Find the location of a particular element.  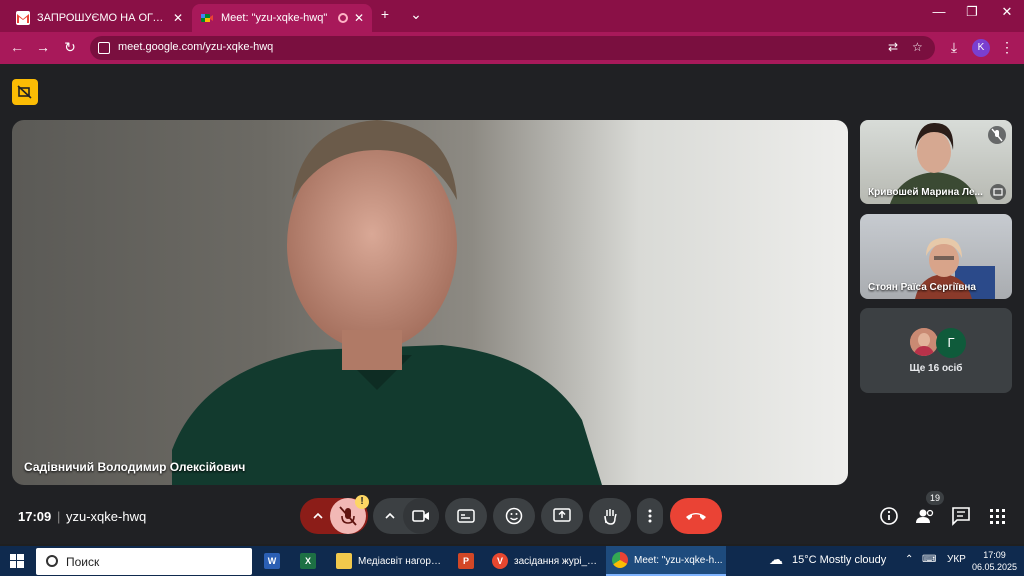

minimize-icon: — is located at coordinates (939, 11).